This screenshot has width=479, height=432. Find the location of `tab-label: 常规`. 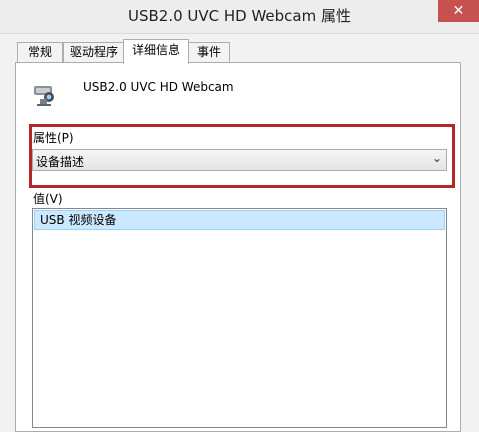

tab-label: 常规 is located at coordinates (39, 52).